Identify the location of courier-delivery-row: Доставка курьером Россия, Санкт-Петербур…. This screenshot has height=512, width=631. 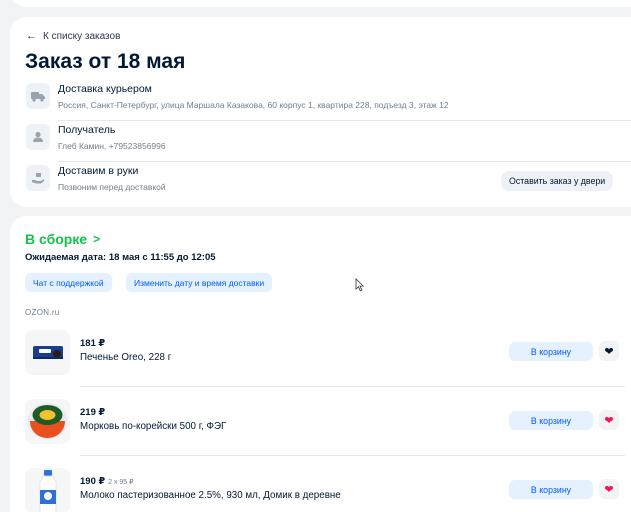
(326, 98).